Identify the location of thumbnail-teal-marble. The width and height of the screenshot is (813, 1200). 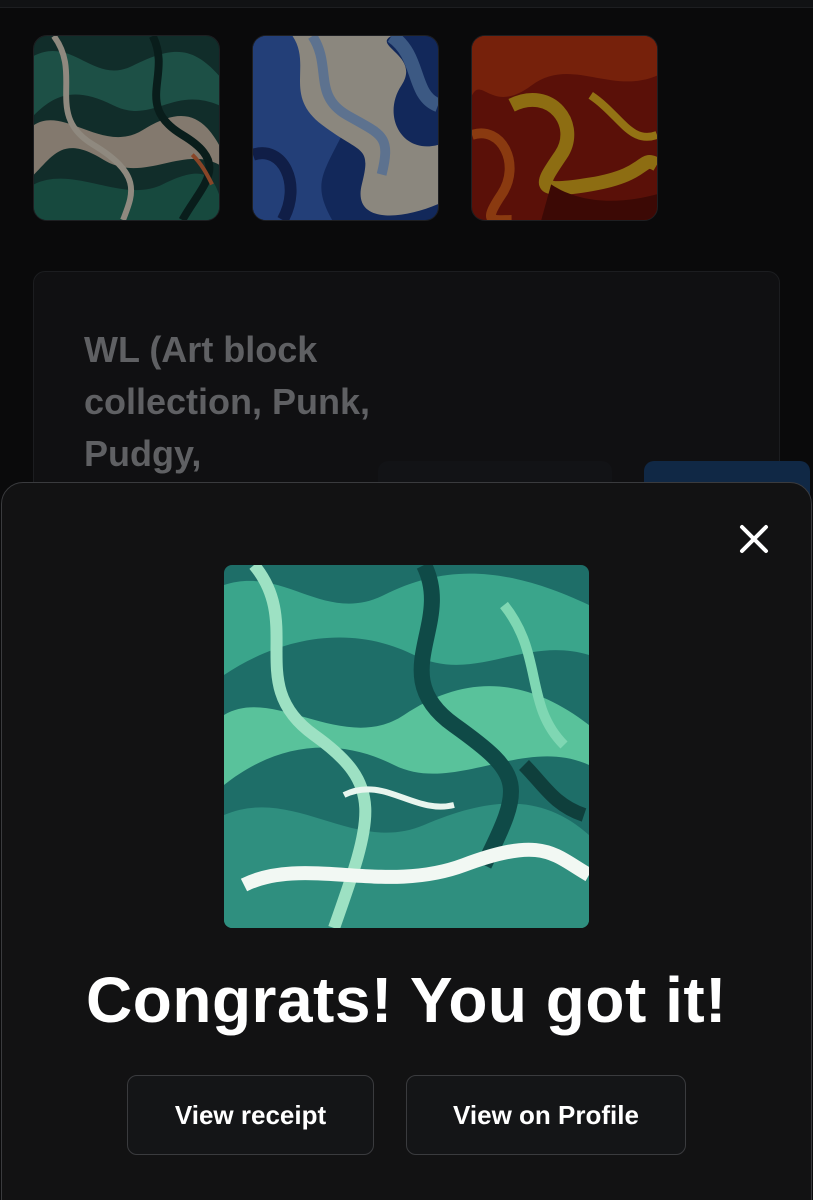
(126, 128).